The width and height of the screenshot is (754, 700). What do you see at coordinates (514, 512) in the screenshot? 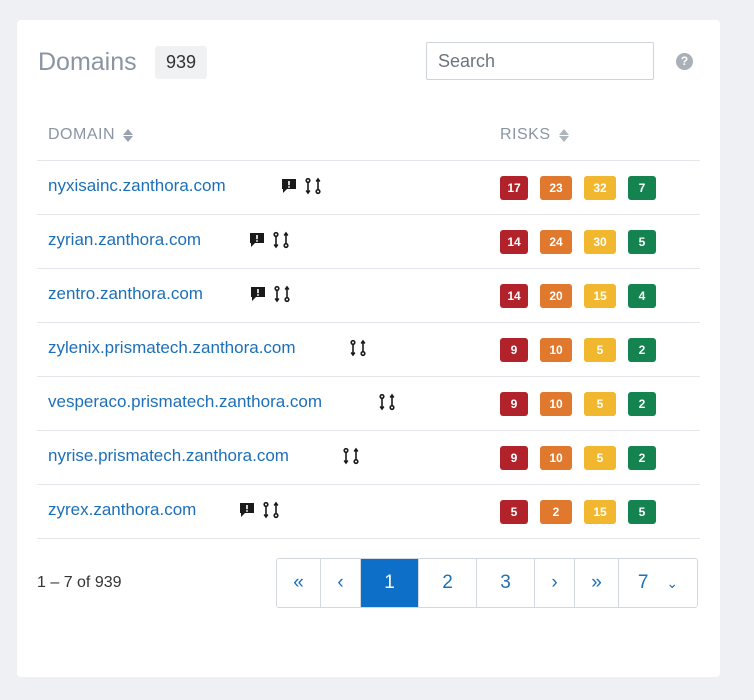
I see `risk-critical-badge: 5` at bounding box center [514, 512].